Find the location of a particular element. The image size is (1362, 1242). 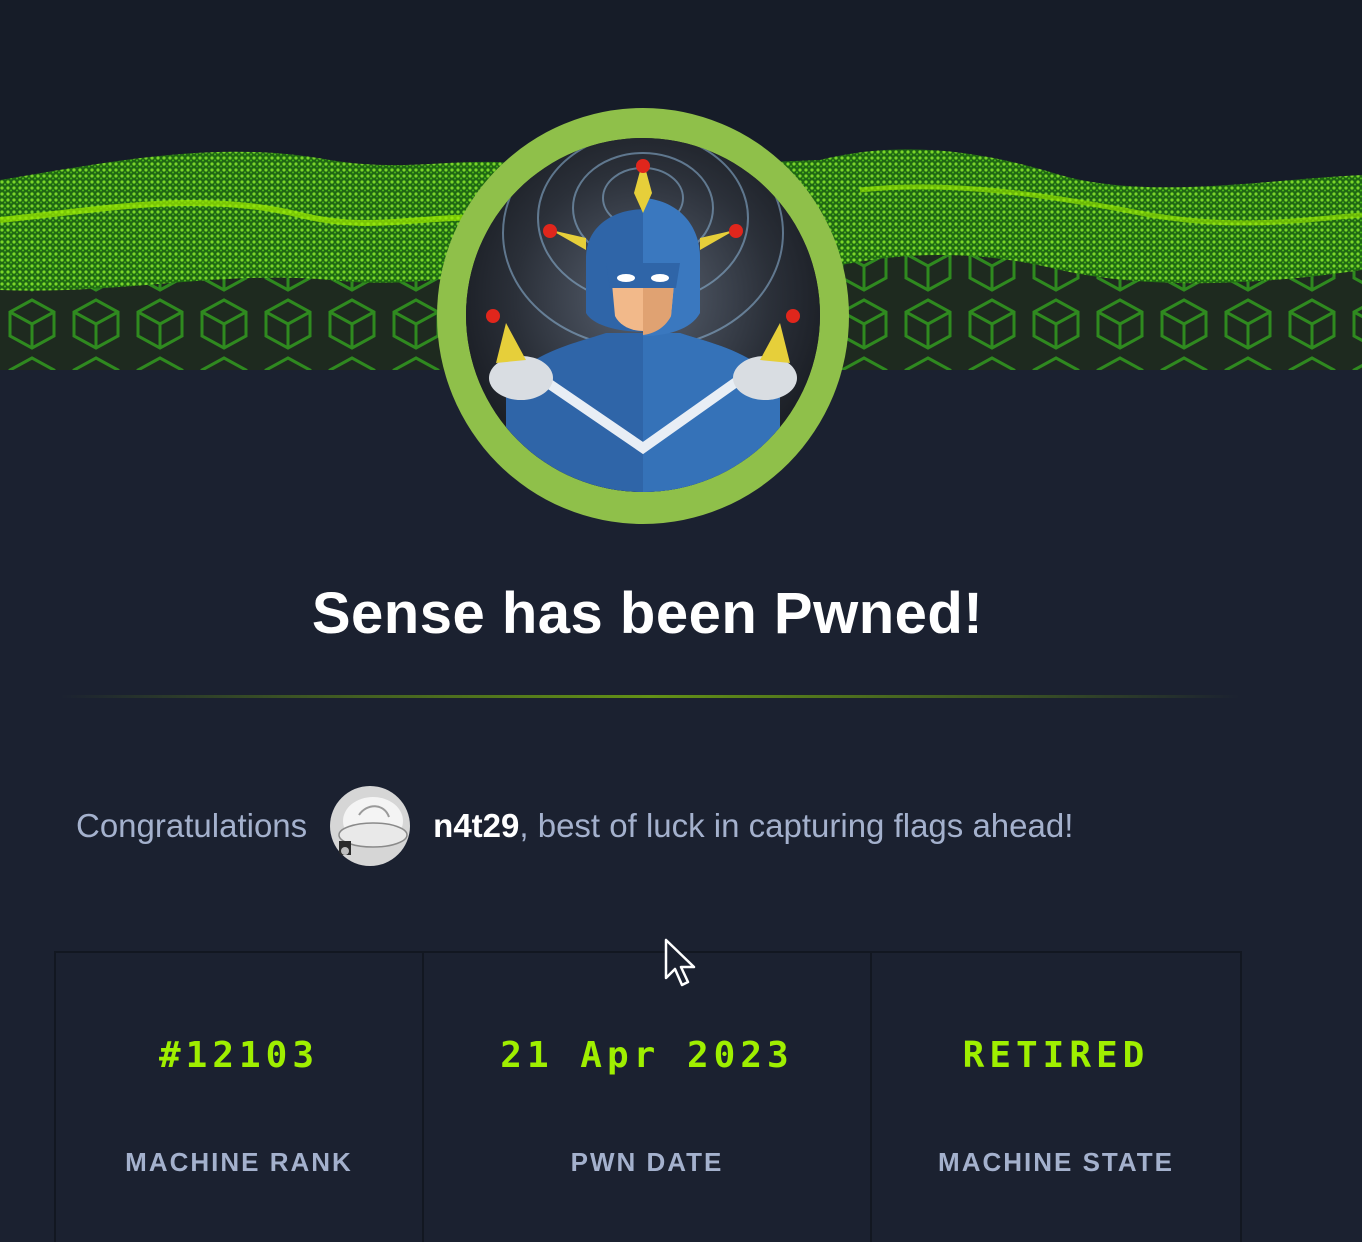

congrats-prefix: Congratulations is located at coordinates (192, 825).